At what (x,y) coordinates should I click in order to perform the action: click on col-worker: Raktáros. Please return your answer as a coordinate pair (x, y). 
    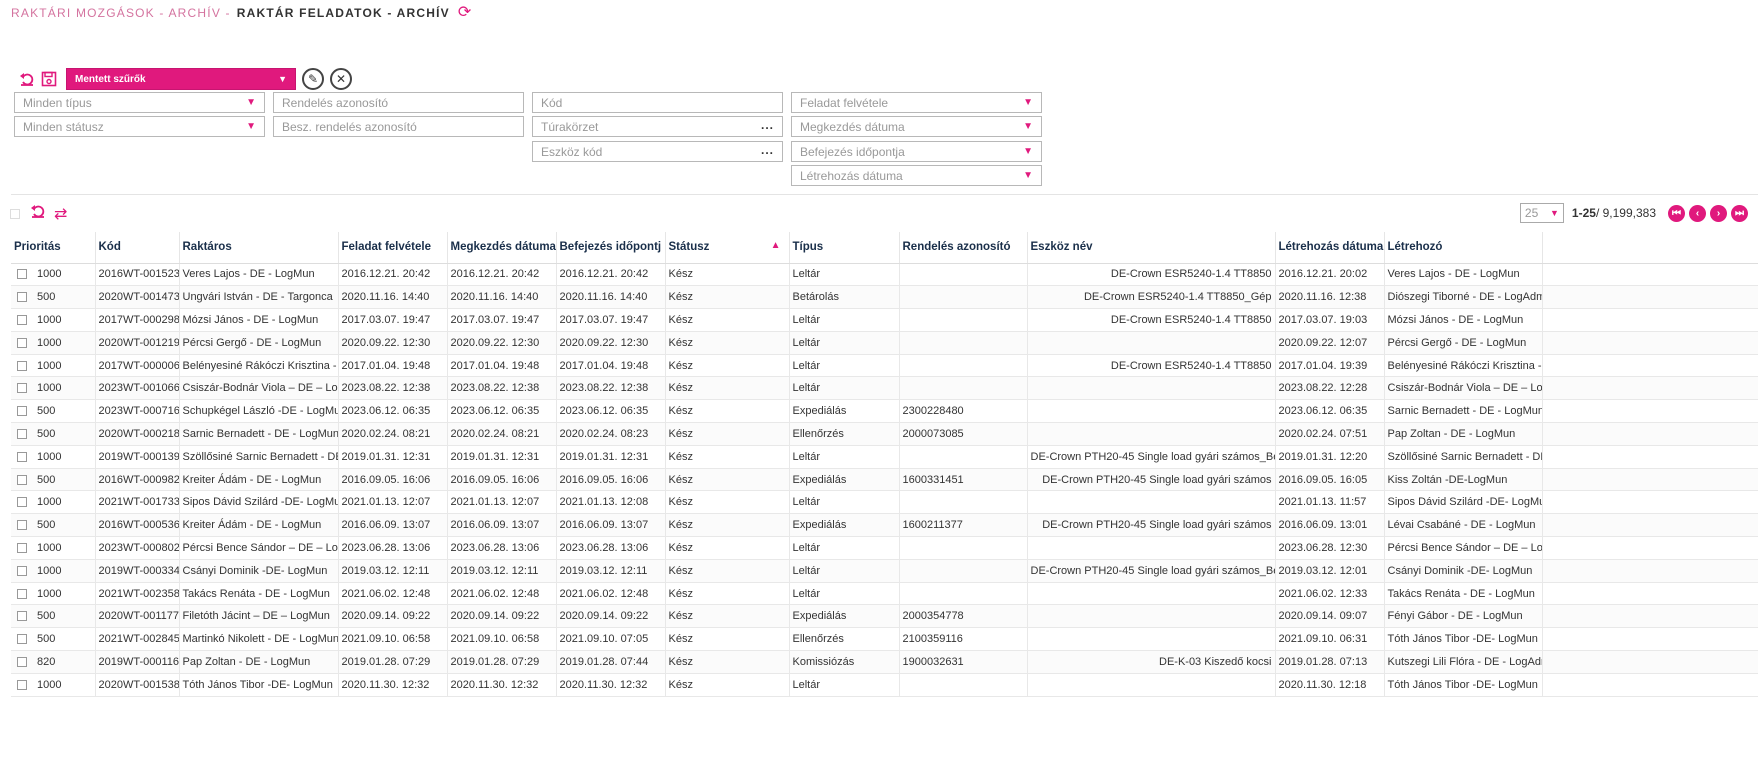
    Looking at the image, I should click on (259, 248).